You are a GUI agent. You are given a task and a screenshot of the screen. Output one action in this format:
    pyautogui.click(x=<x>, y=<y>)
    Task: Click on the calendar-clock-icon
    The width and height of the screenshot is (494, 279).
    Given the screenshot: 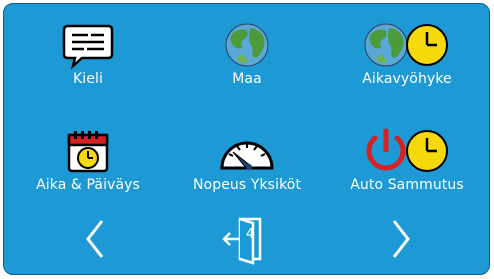 What is the action you would take?
    pyautogui.click(x=88, y=151)
    